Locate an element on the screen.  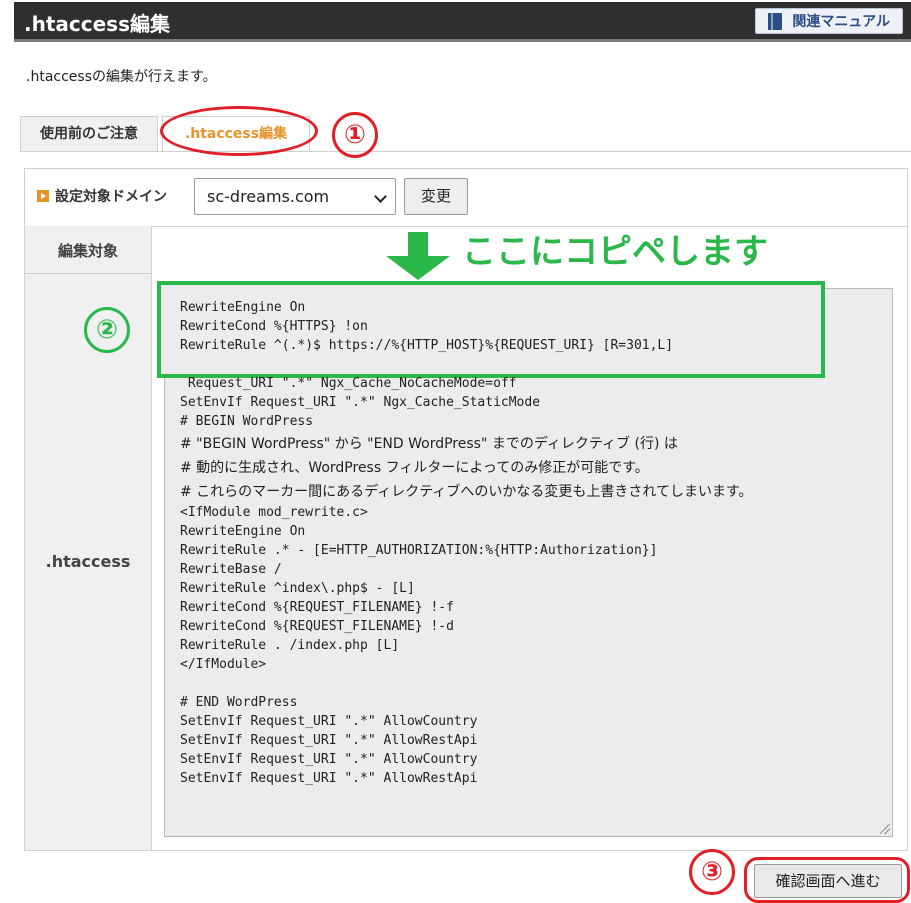
code-line: RewriteBase / is located at coordinates (231, 569).